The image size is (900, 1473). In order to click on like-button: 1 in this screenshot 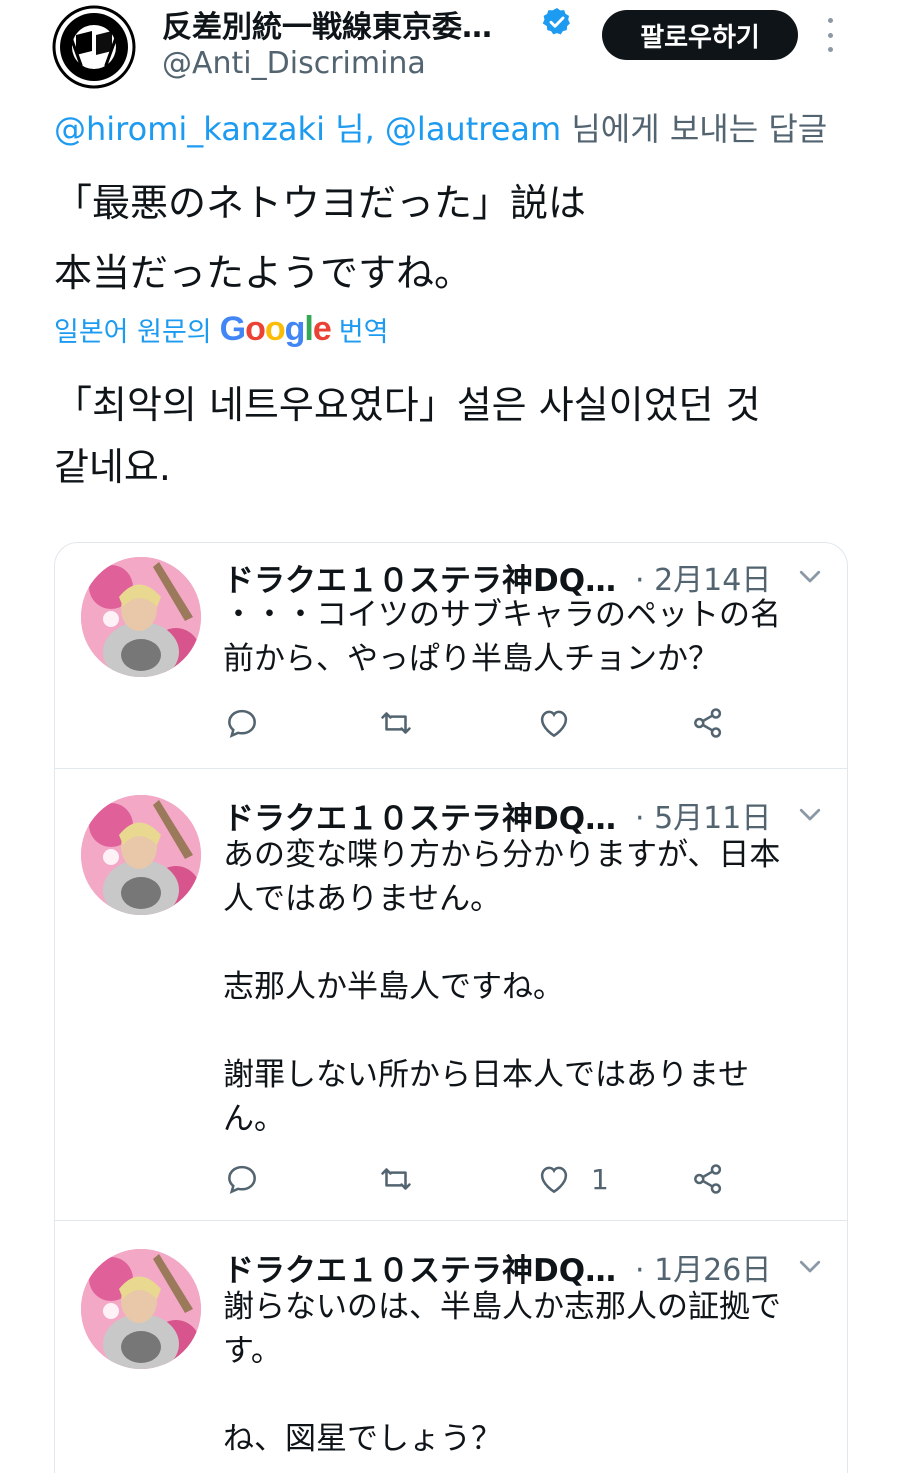, I will do `click(572, 1179)`.